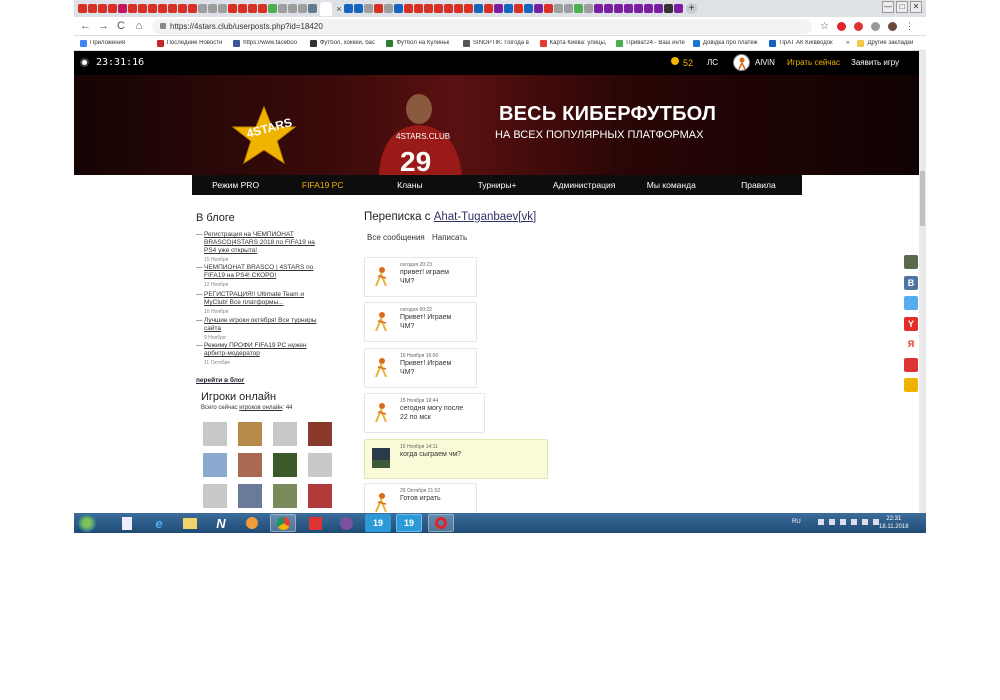 This screenshot has height=700, width=1000. What do you see at coordinates (235, 185) in the screenshot?
I see `nav-item: Режим PRO` at bounding box center [235, 185].